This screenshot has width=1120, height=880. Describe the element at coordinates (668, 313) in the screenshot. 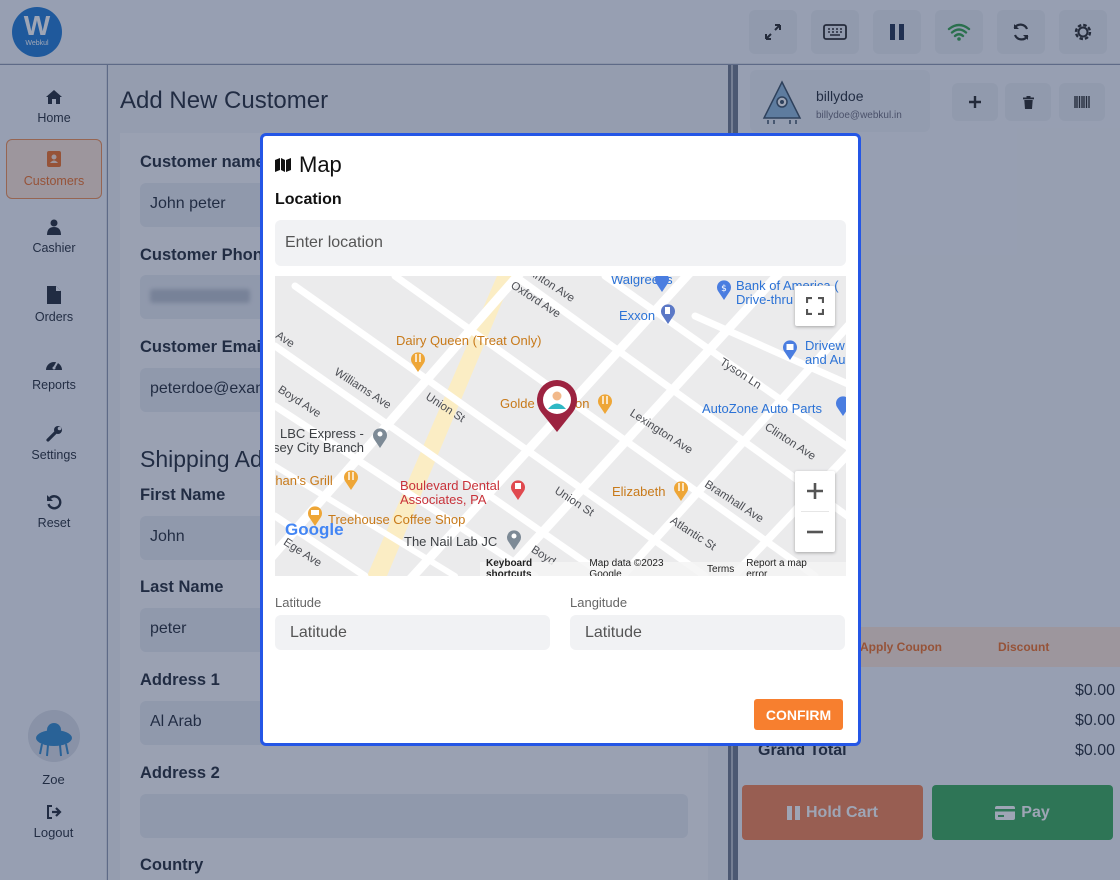

I see `gas-station-pin-icon` at that location.